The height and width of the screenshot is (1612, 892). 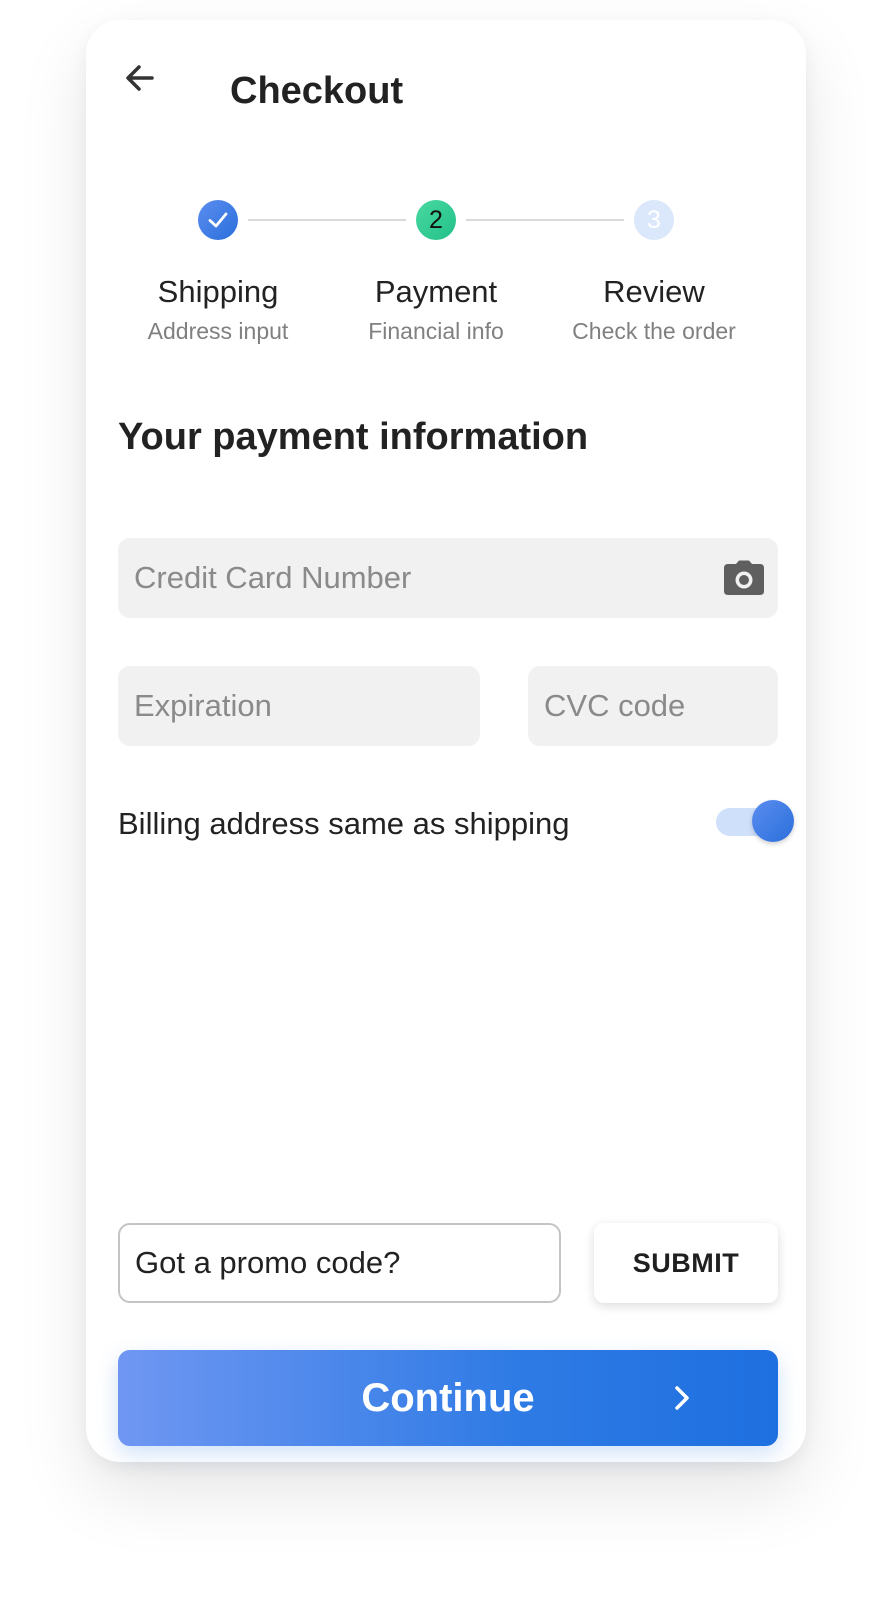 I want to click on step-2-indicator: 2, so click(x=436, y=220).